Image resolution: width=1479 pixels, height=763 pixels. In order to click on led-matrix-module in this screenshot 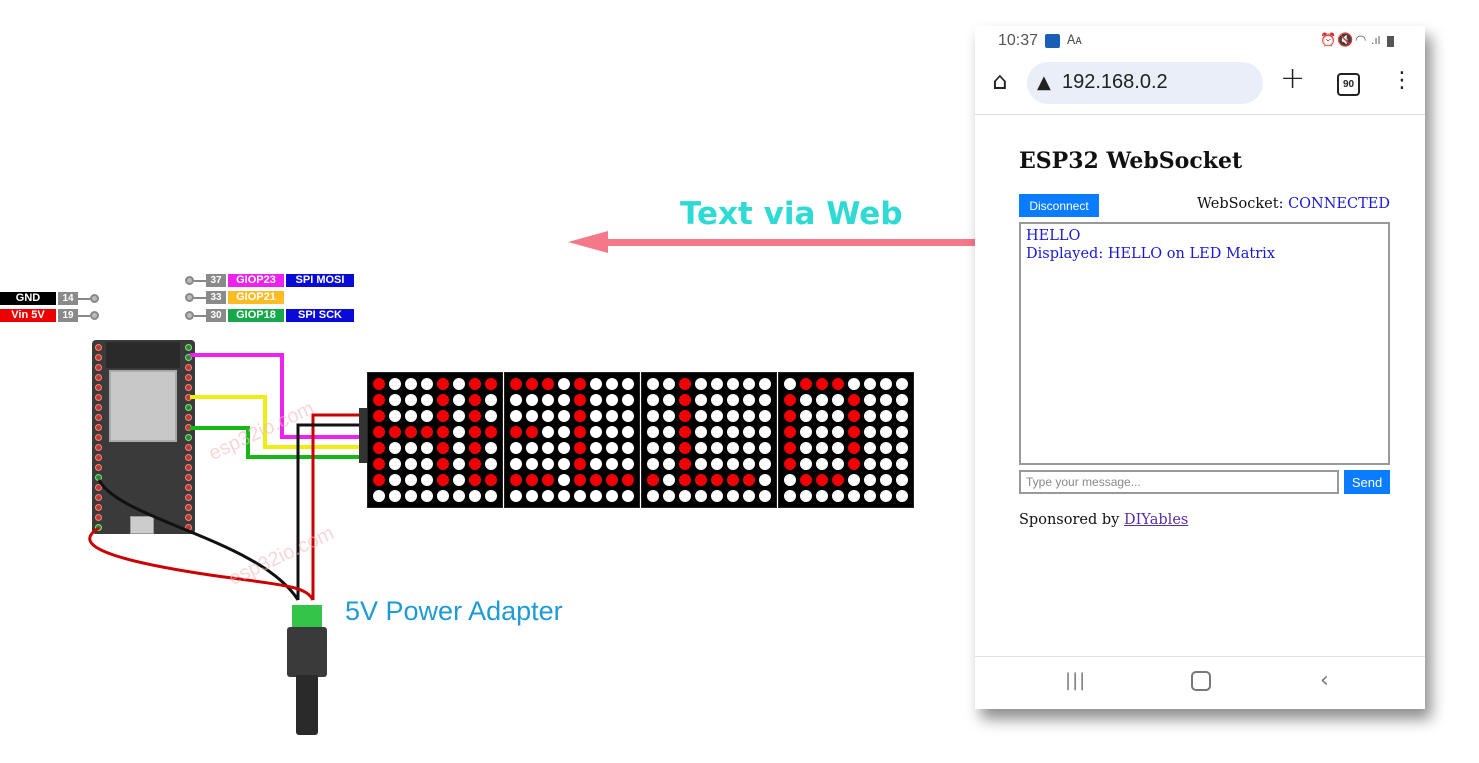, I will do `click(846, 440)`.